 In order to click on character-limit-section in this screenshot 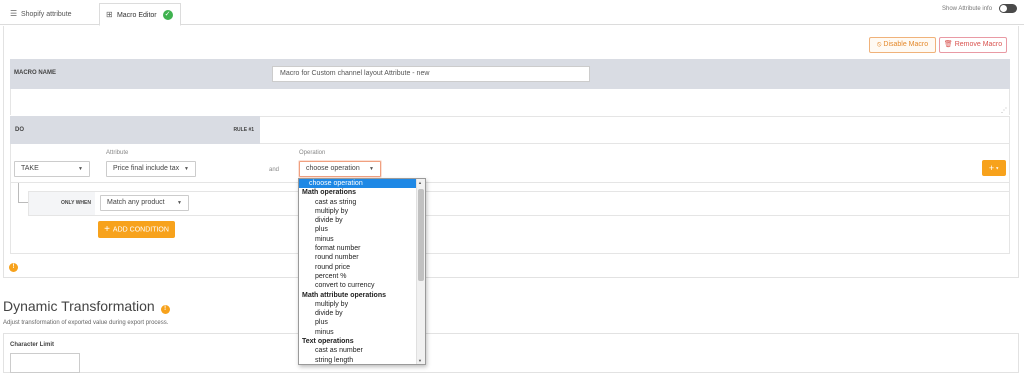, I will do `click(511, 353)`.